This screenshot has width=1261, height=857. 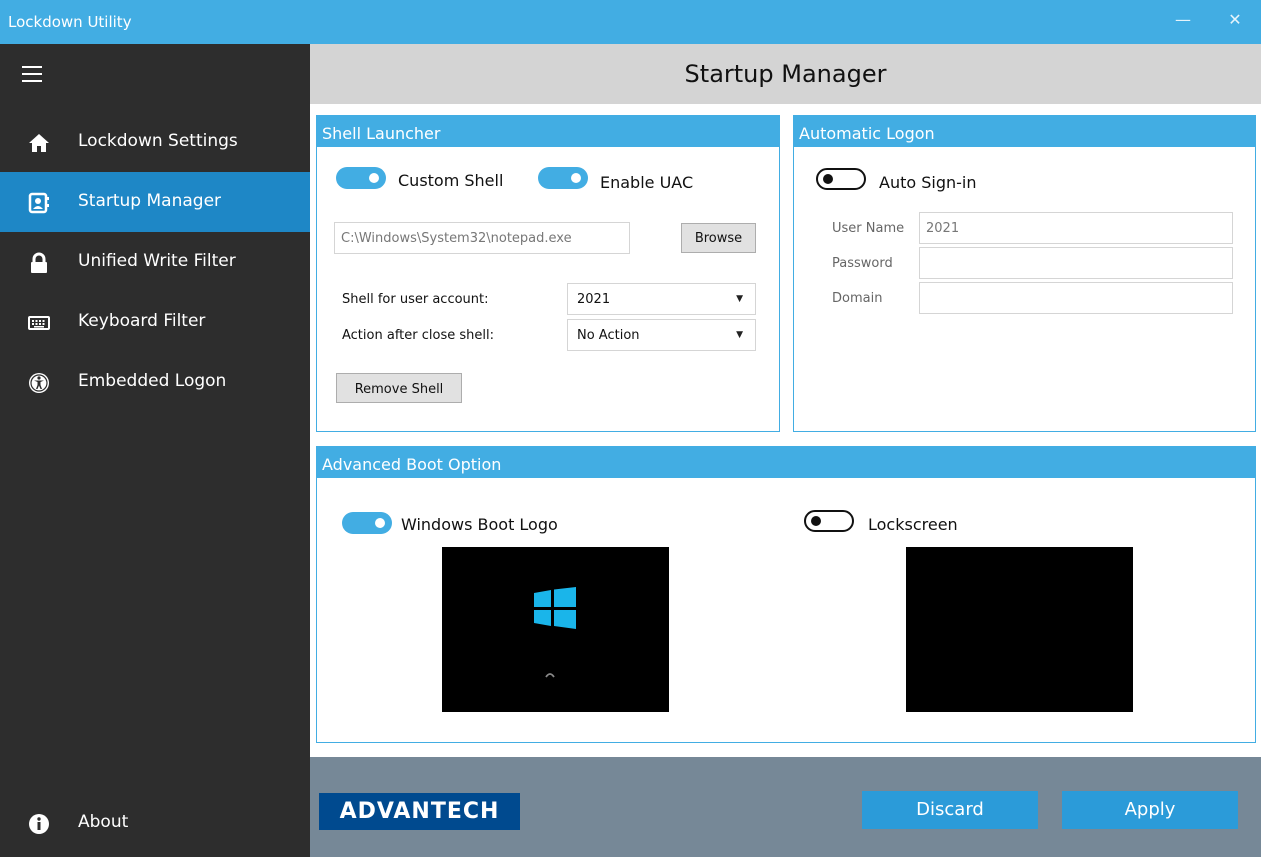 What do you see at coordinates (718, 238) in the screenshot?
I see `browse-button: Browse` at bounding box center [718, 238].